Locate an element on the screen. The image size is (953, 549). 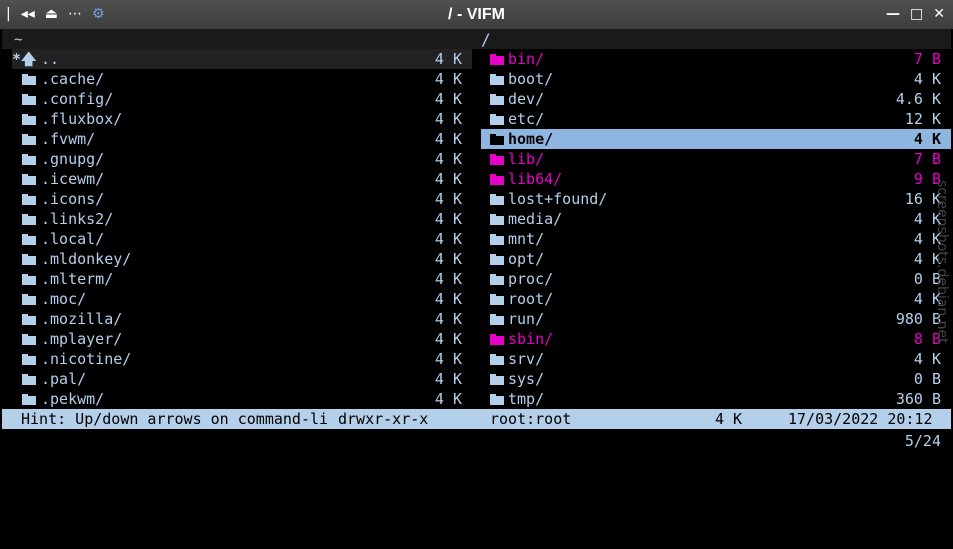
file-row: root/4 K is located at coordinates (716, 299).